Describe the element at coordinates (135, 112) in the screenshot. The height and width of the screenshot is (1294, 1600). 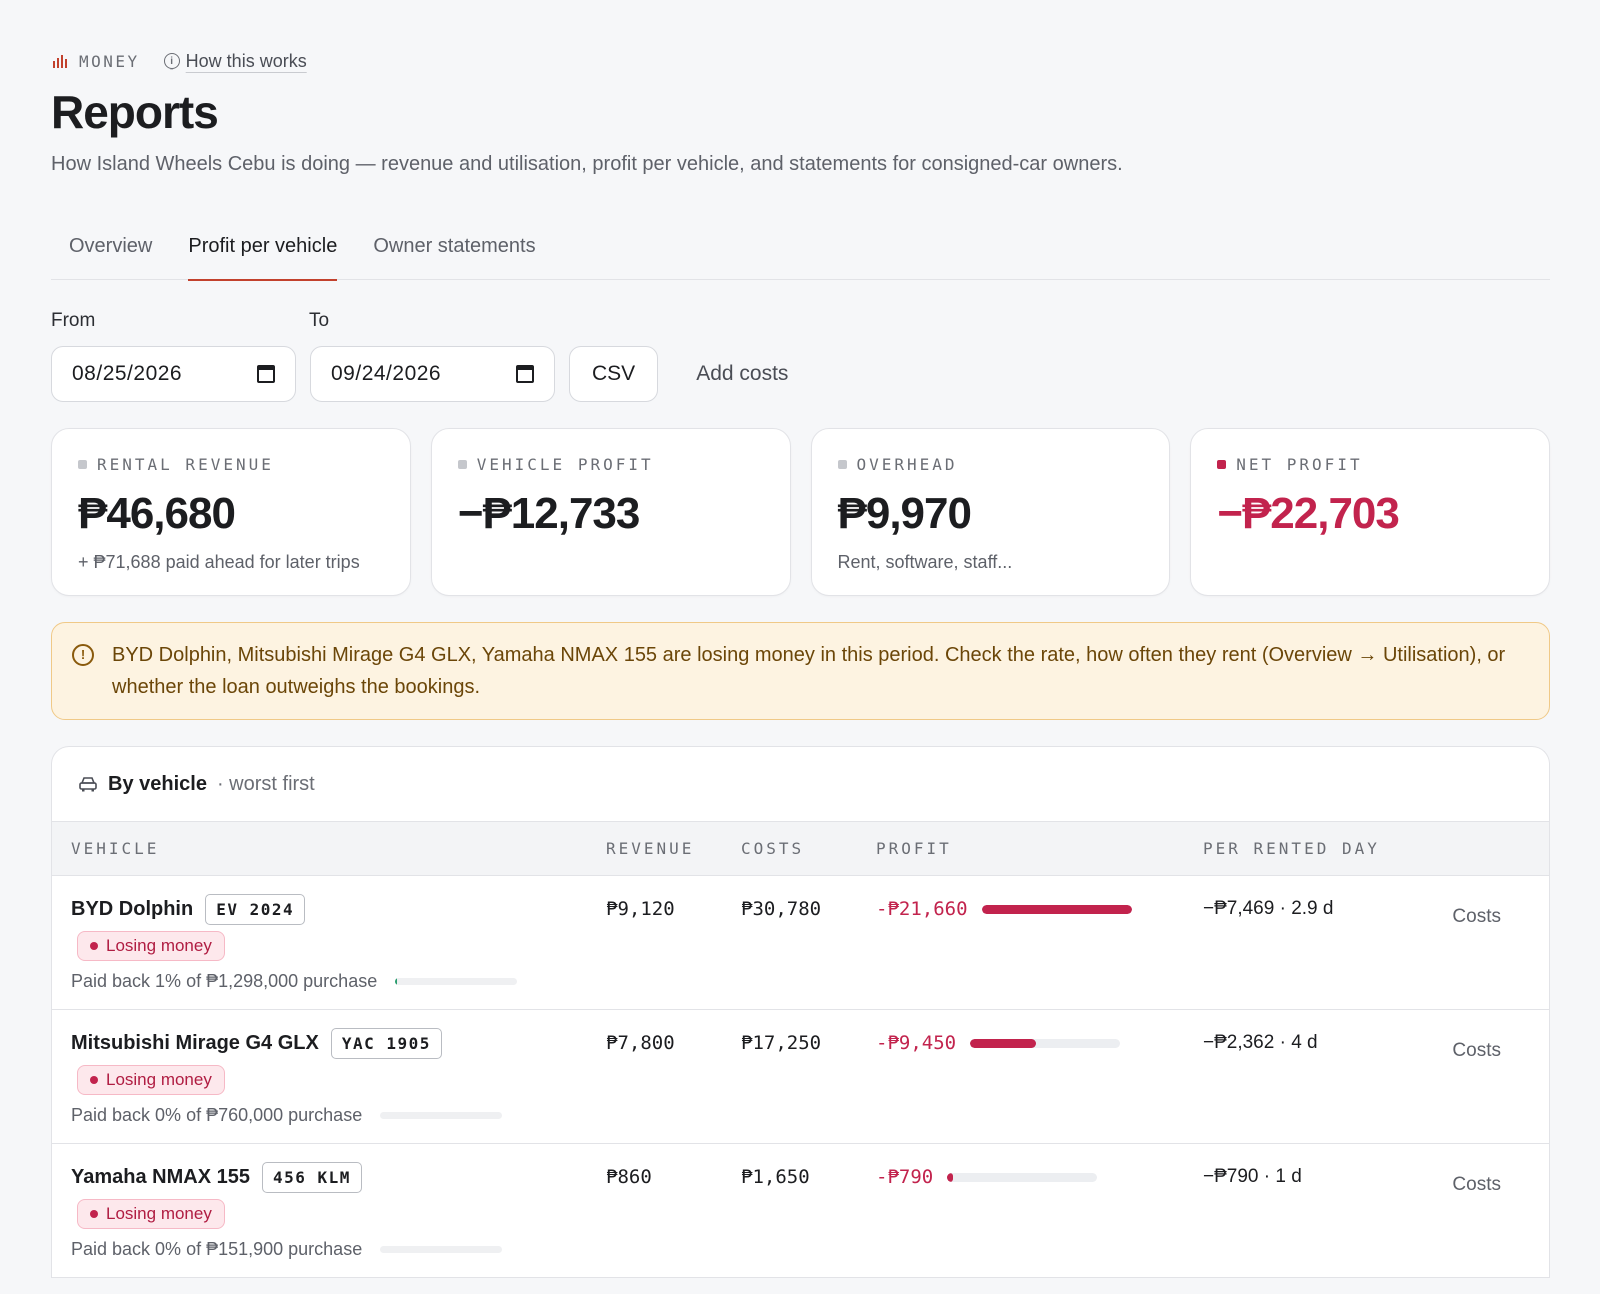
I see `page-title: Reports` at that location.